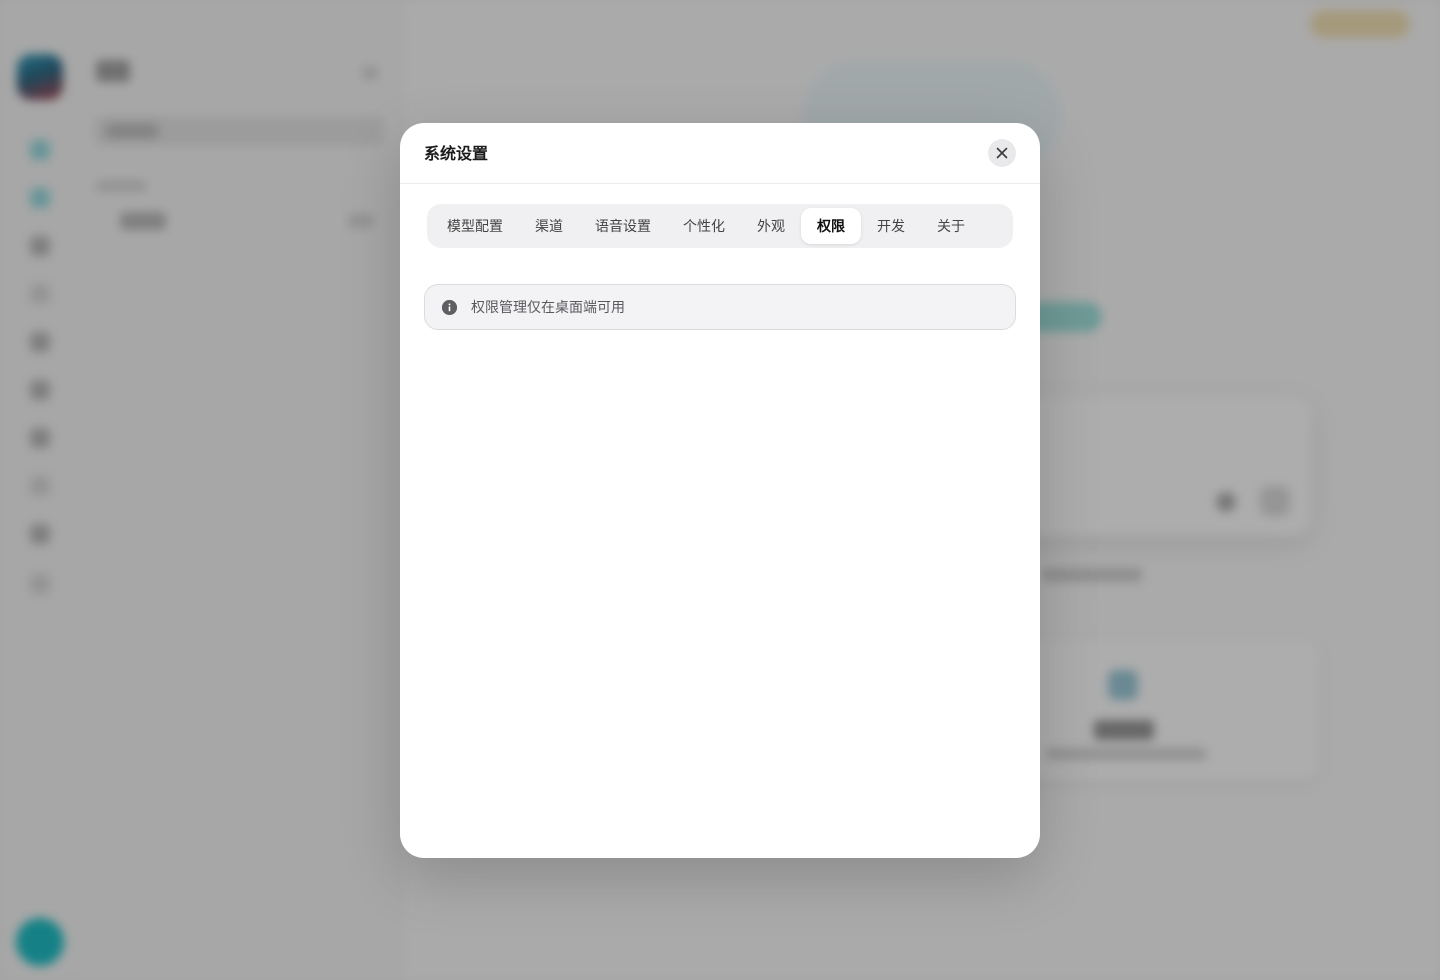  What do you see at coordinates (456, 153) in the screenshot?
I see `modal-title: 系统设置` at bounding box center [456, 153].